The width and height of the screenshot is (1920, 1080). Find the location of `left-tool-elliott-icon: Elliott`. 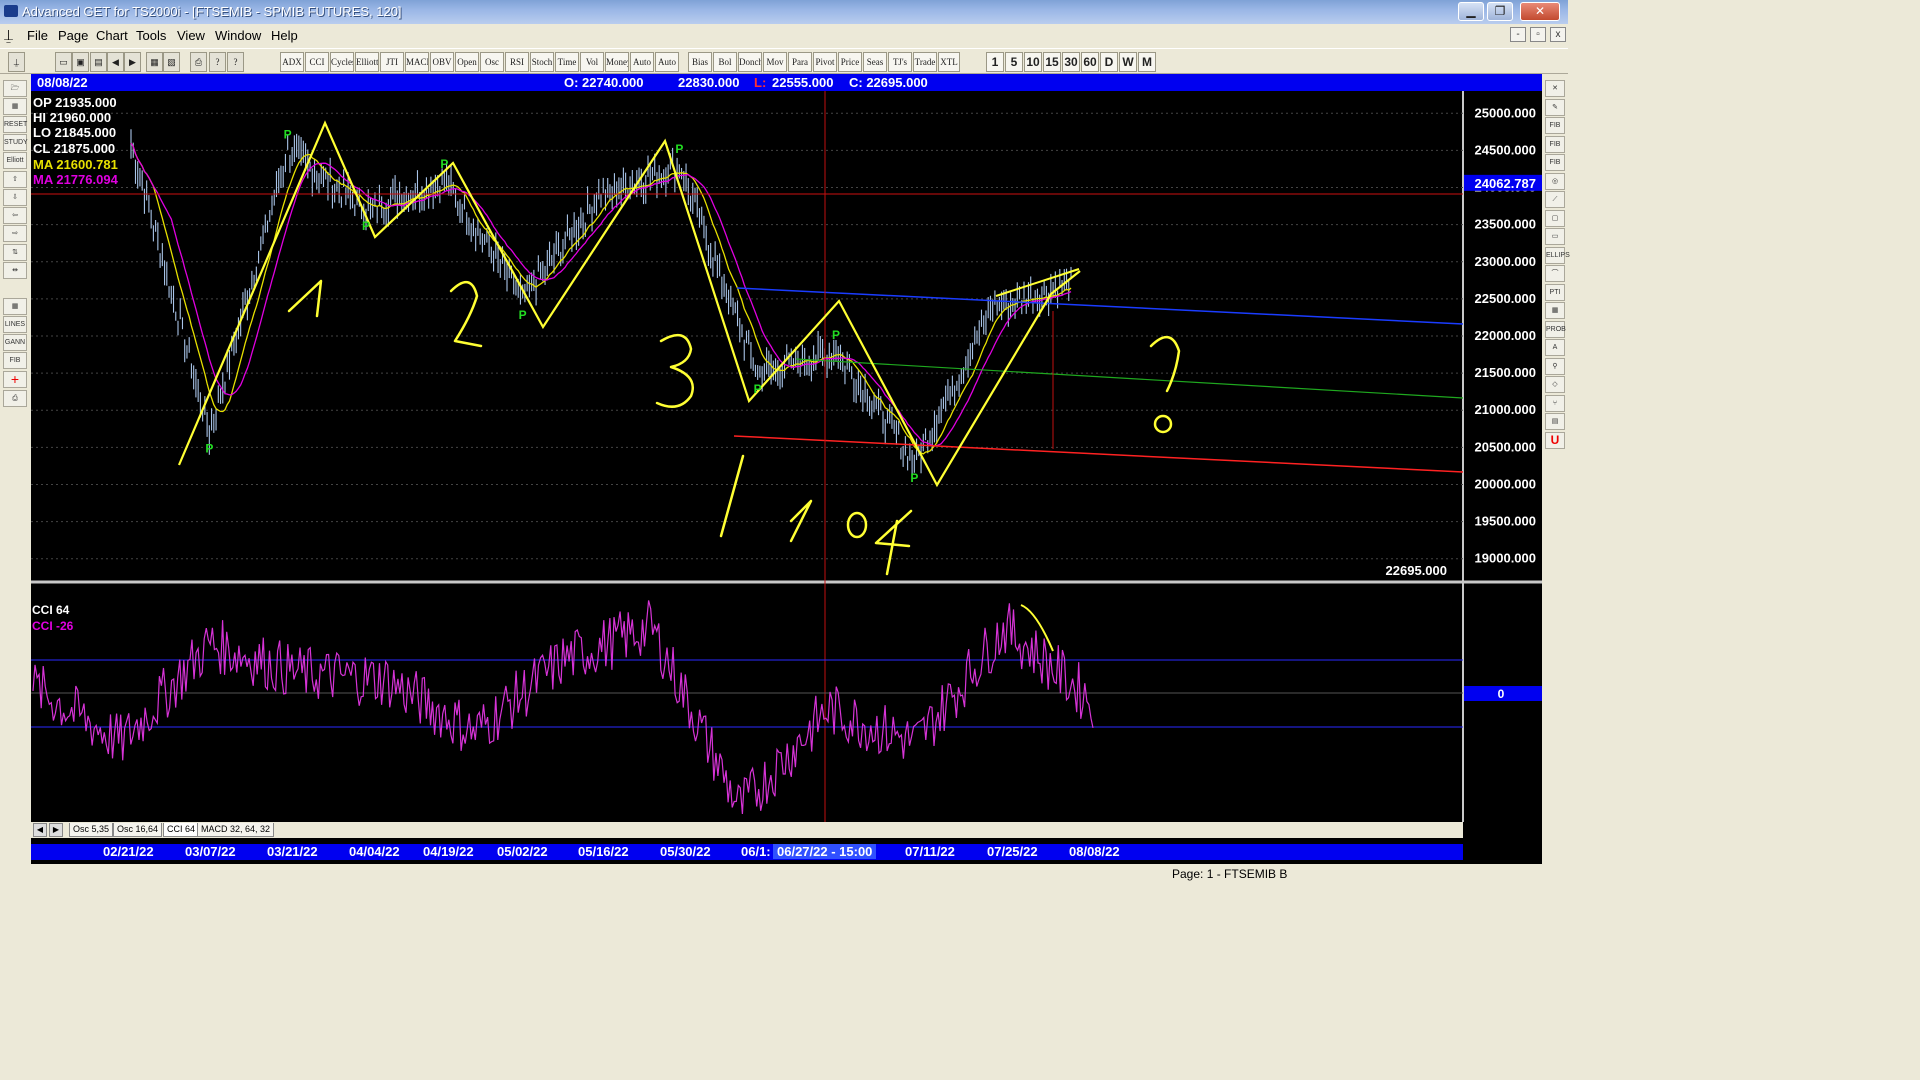

left-tool-elliott-icon: Elliott is located at coordinates (15, 160).